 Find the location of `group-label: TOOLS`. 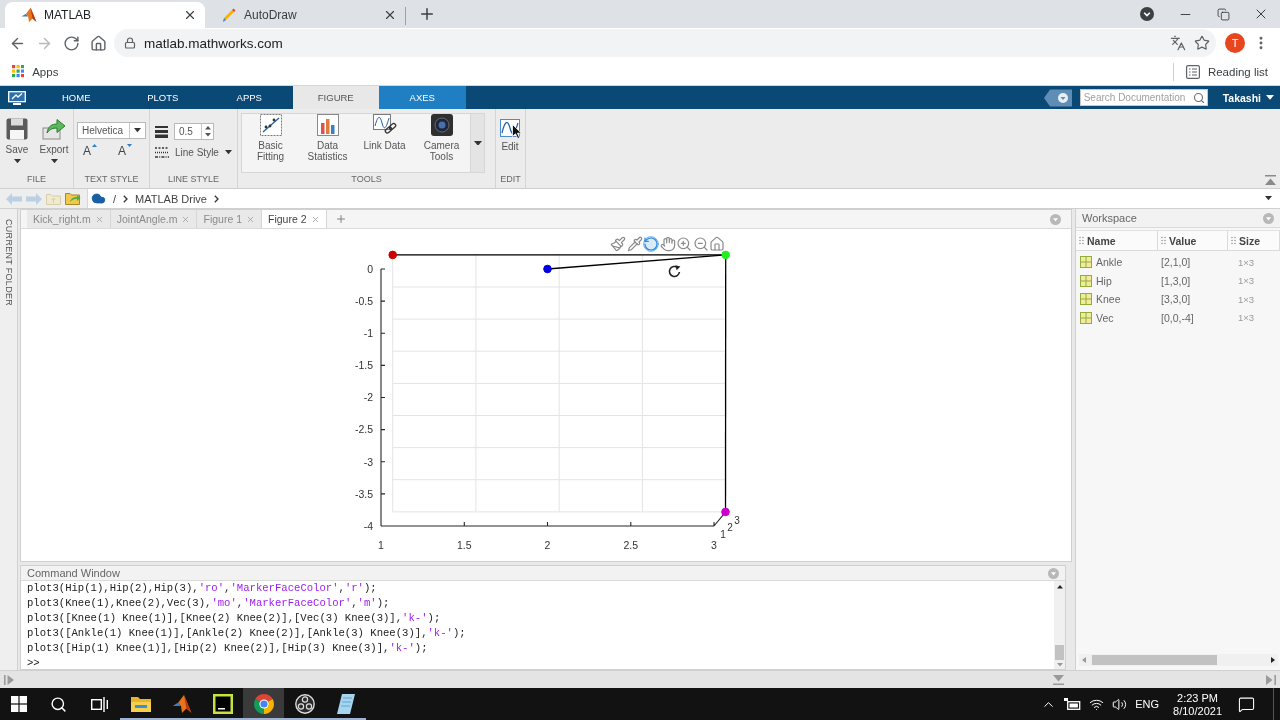

group-label: TOOLS is located at coordinates (366, 179).